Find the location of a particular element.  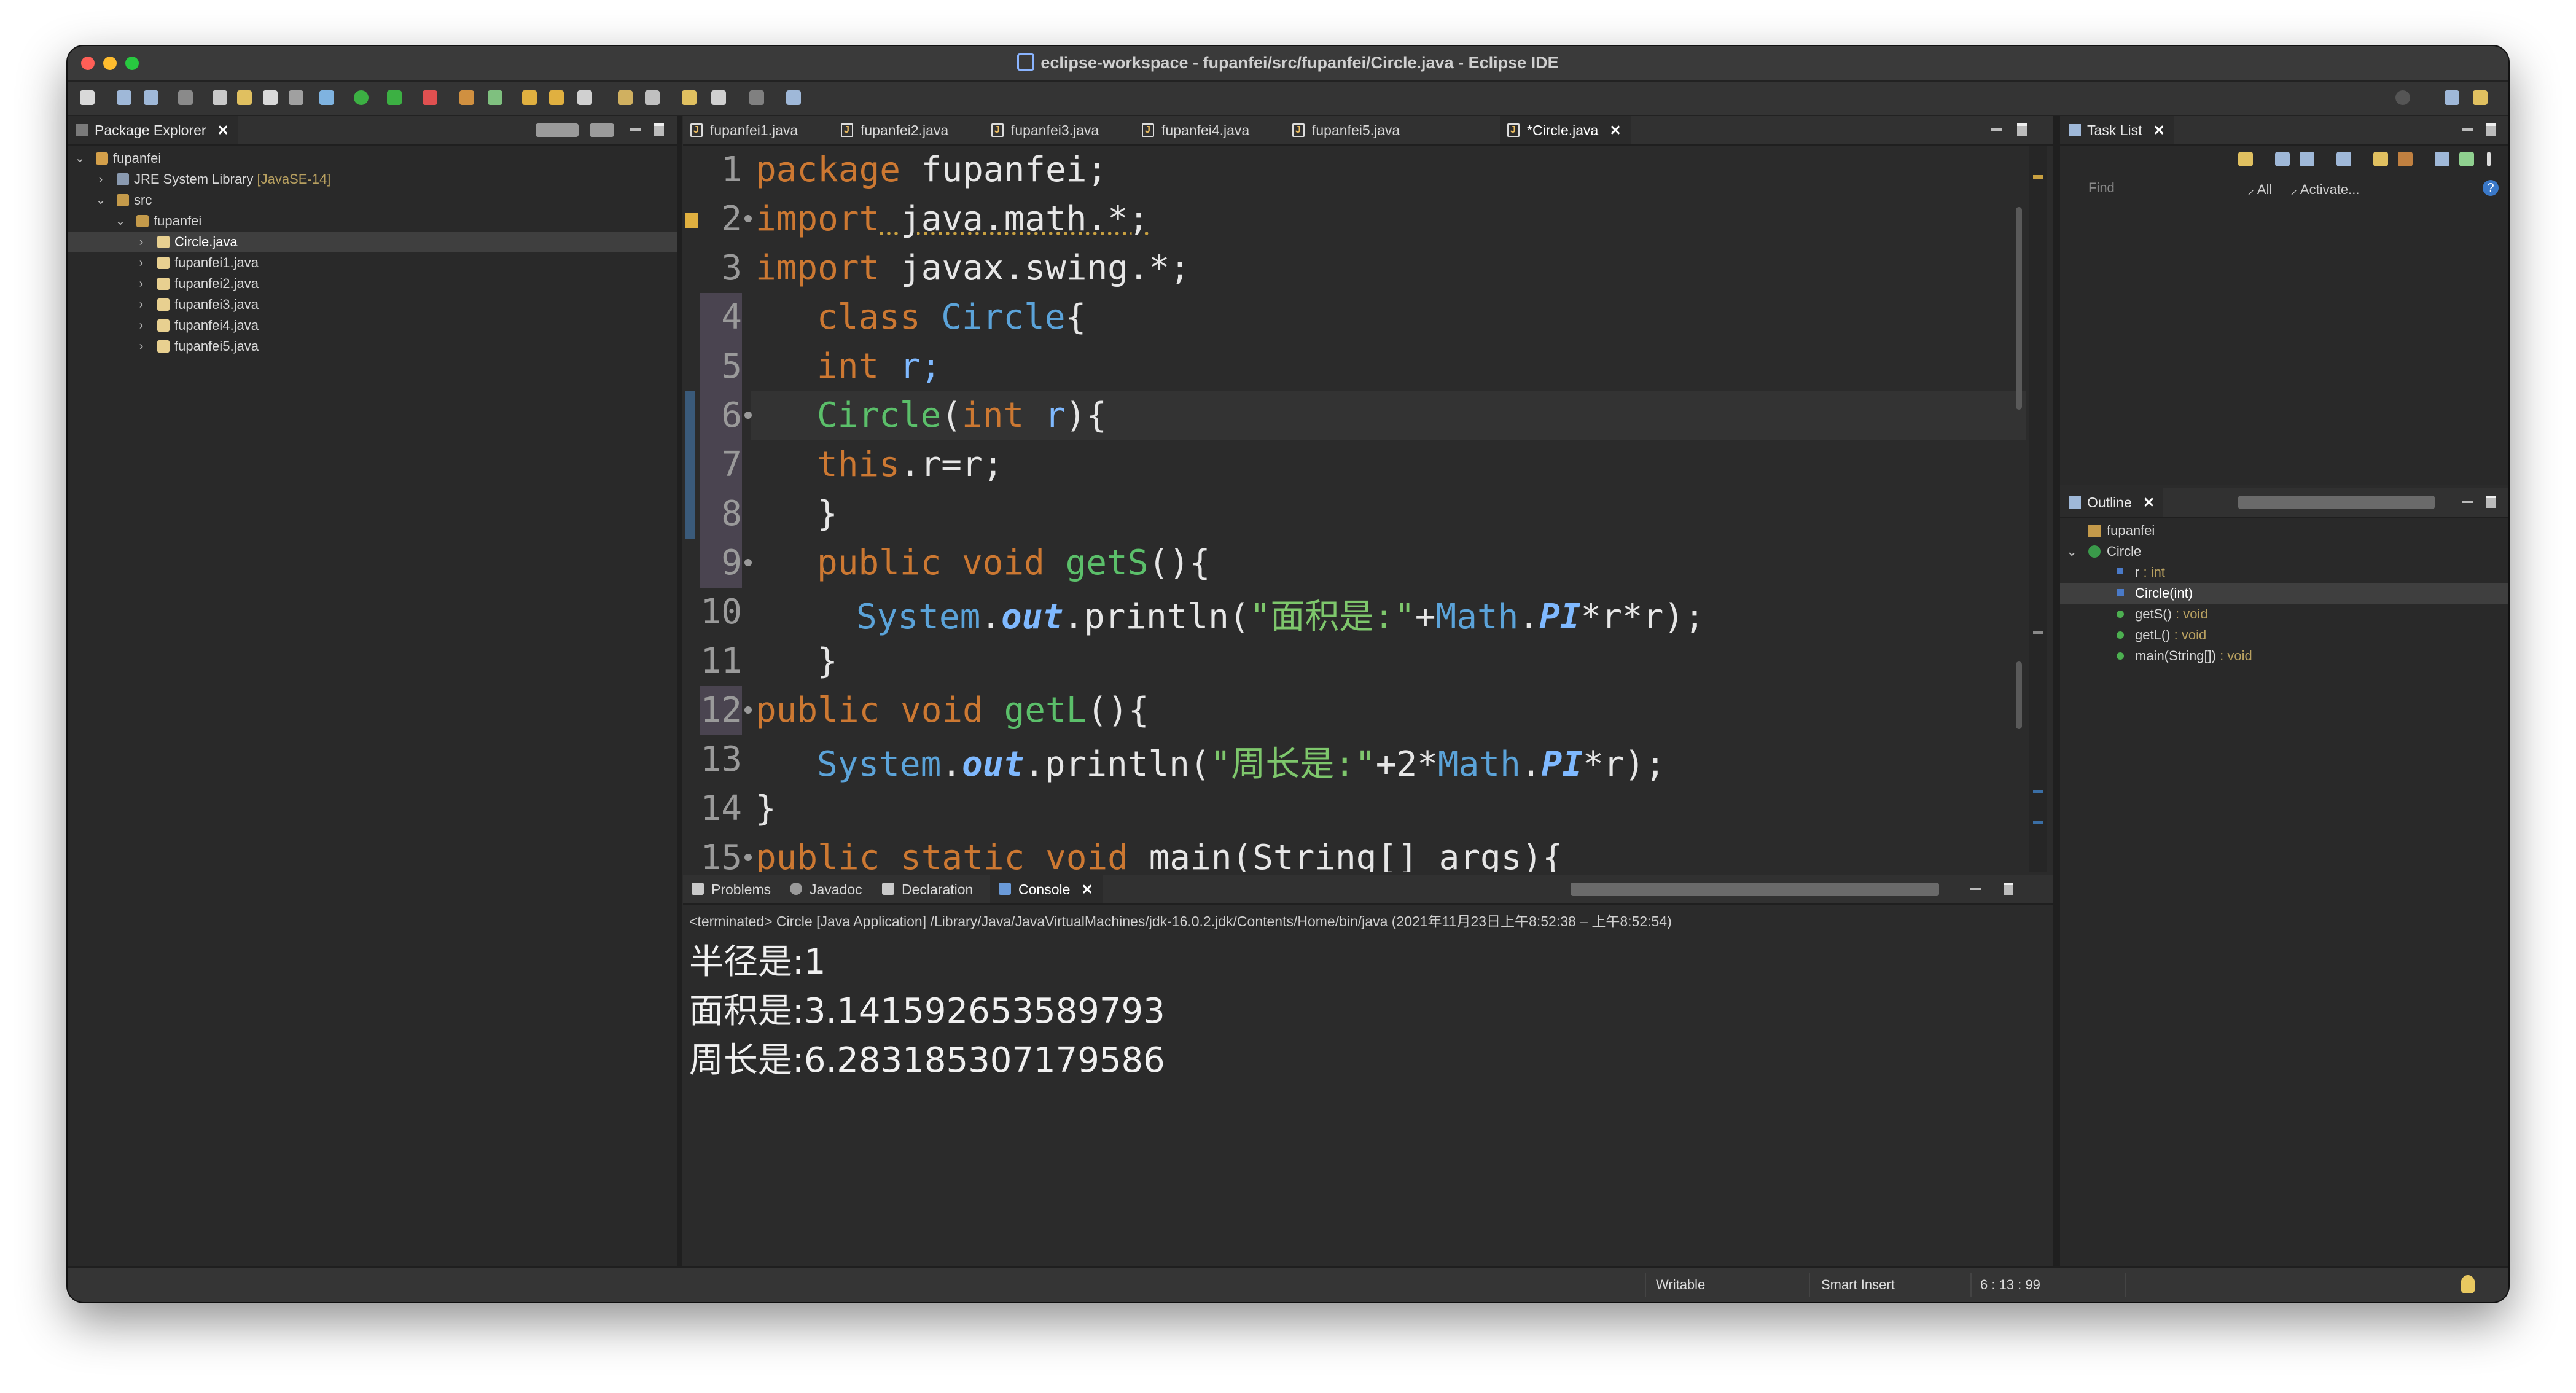

tab-javadoc: Javadoc is located at coordinates (821, 889).